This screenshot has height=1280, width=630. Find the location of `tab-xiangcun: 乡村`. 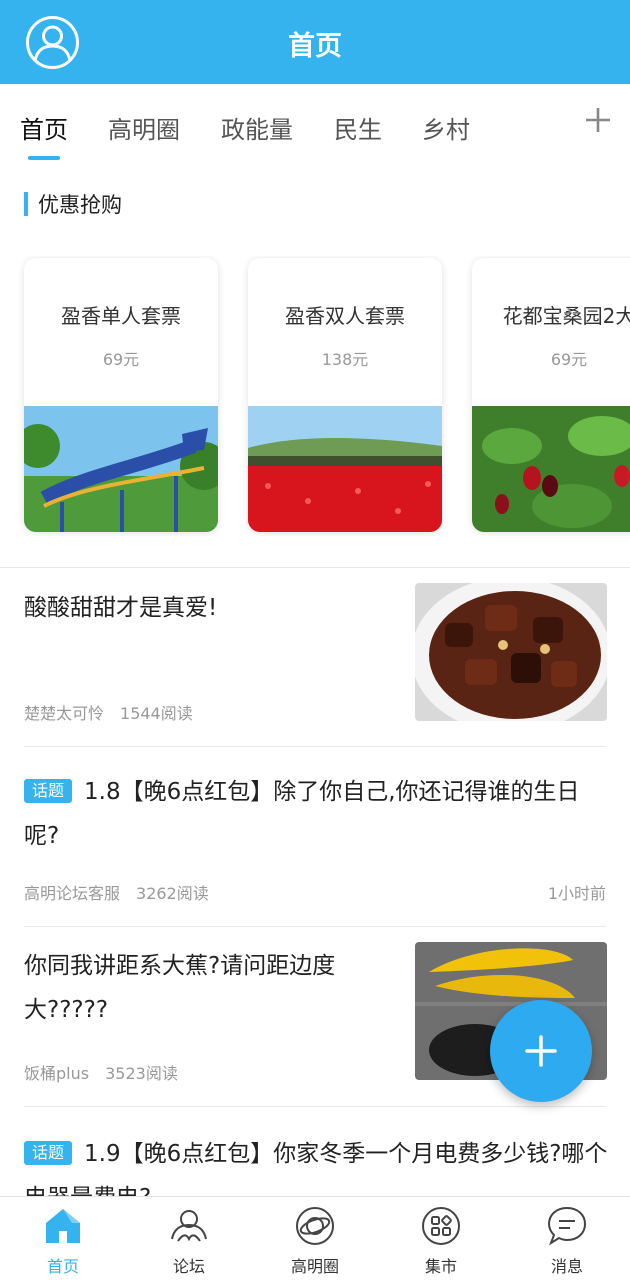

tab-xiangcun: 乡村 is located at coordinates (446, 127).